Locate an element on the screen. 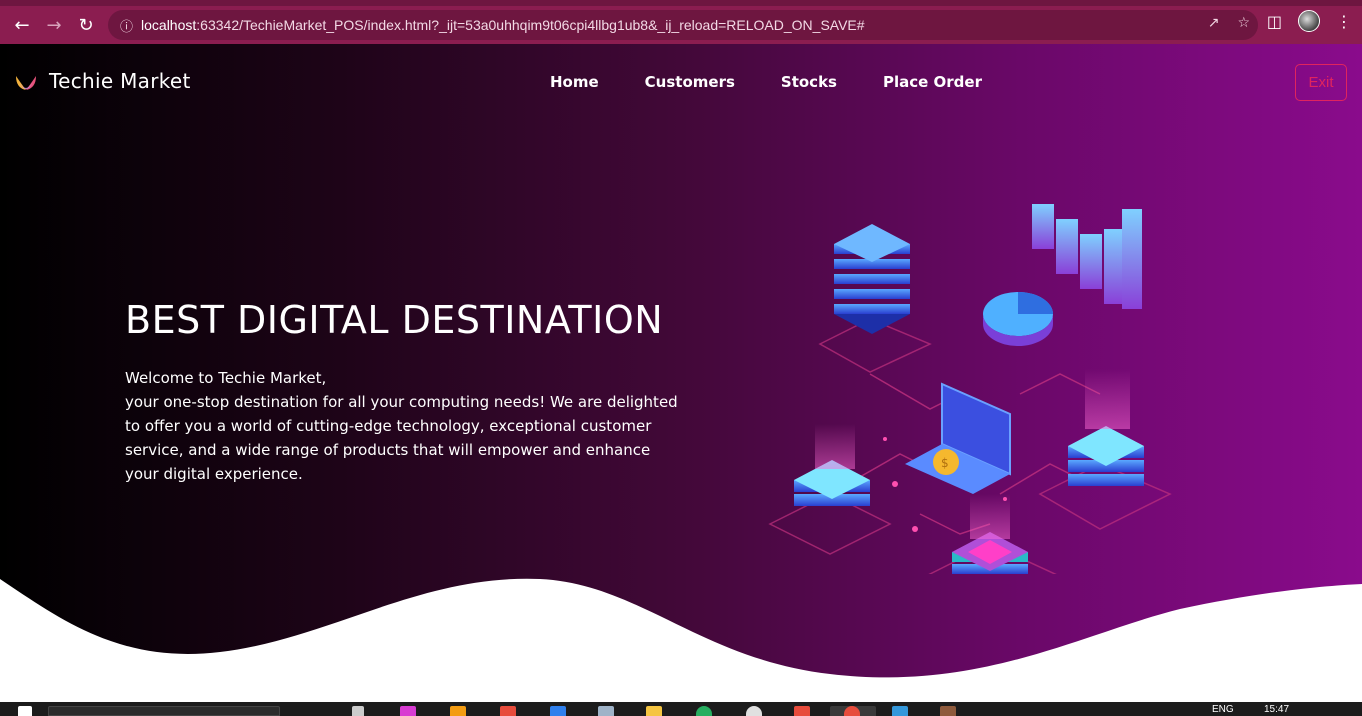 The height and width of the screenshot is (716, 1362). share-icon: ↗ is located at coordinates (1214, 23).